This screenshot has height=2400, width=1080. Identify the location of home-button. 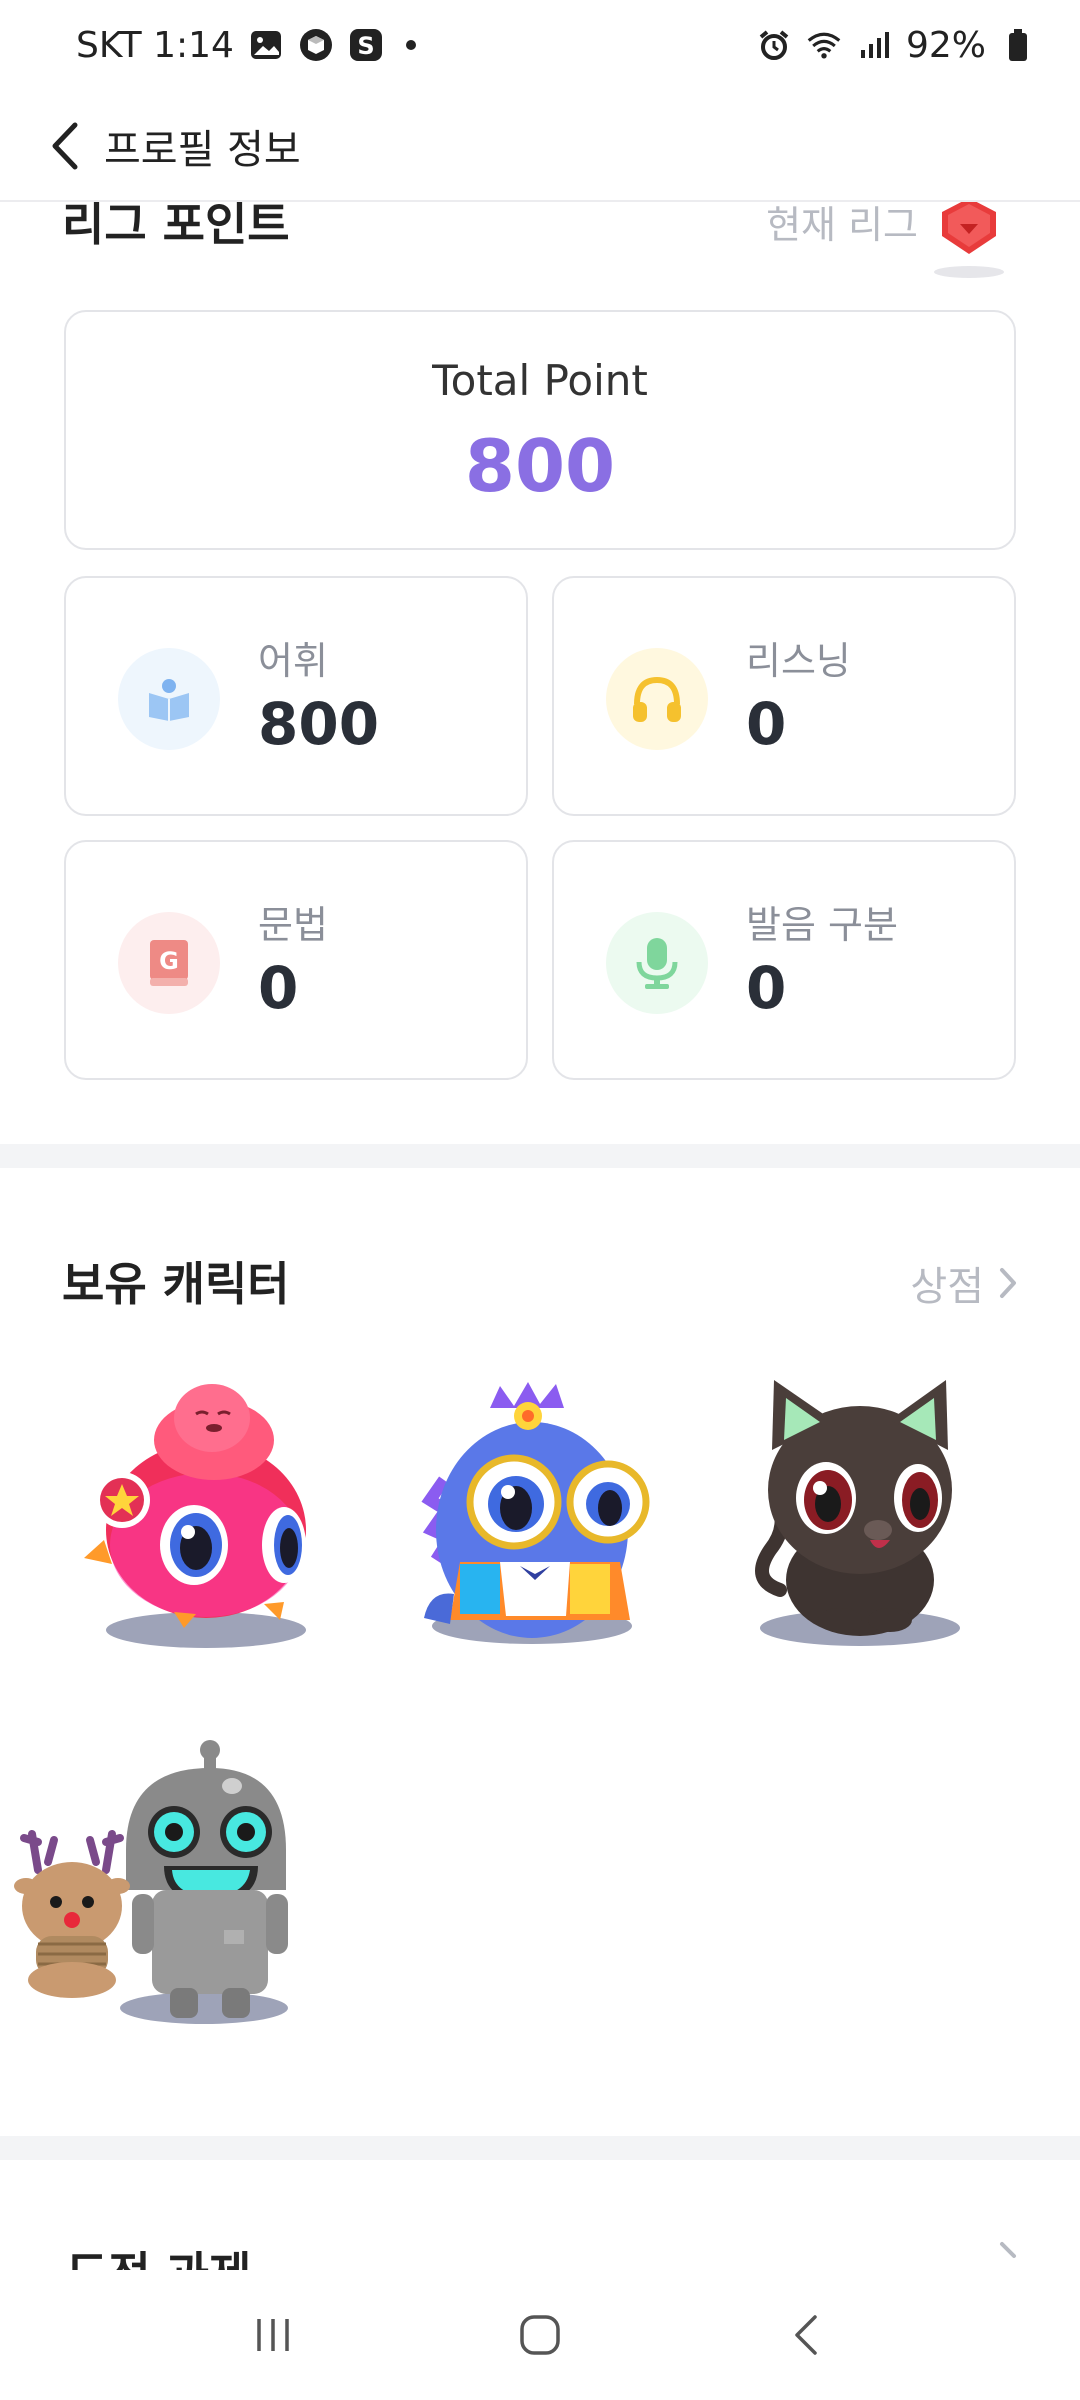
(540, 2335).